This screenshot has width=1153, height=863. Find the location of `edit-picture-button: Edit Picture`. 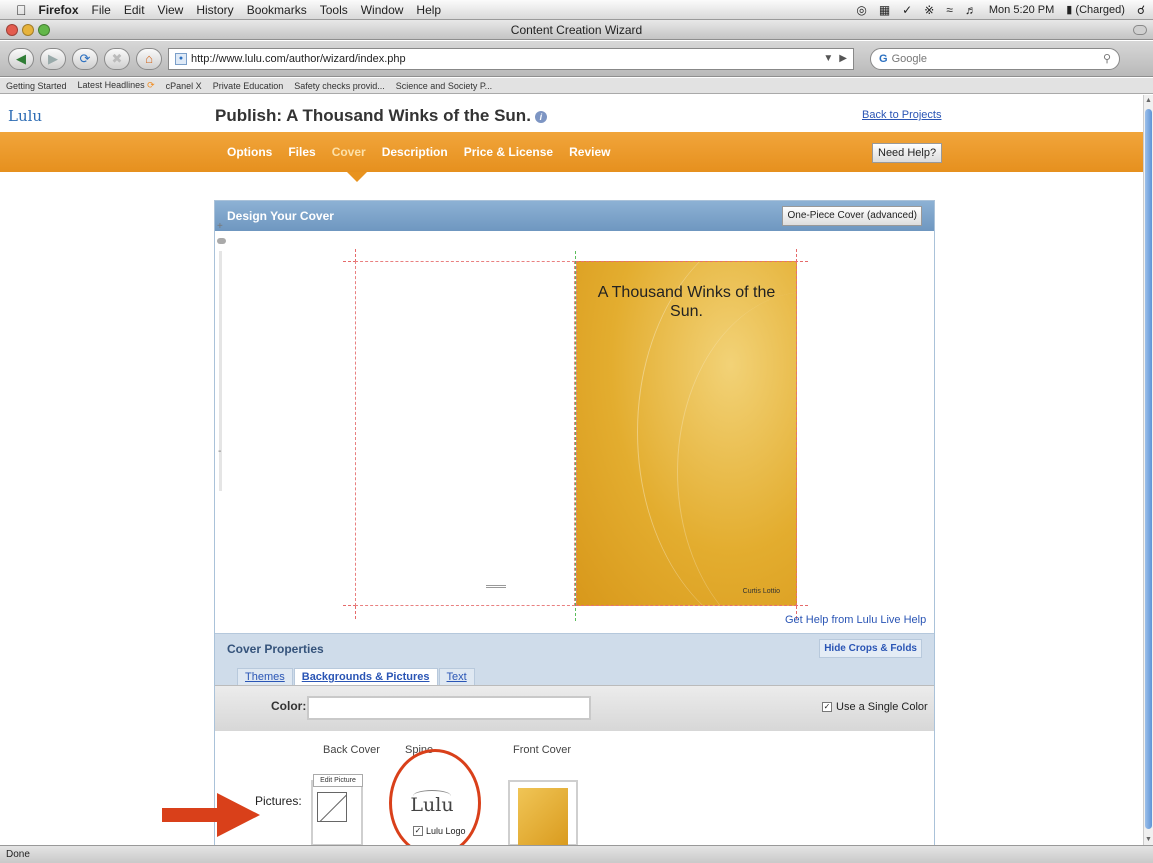

edit-picture-button: Edit Picture is located at coordinates (338, 780).